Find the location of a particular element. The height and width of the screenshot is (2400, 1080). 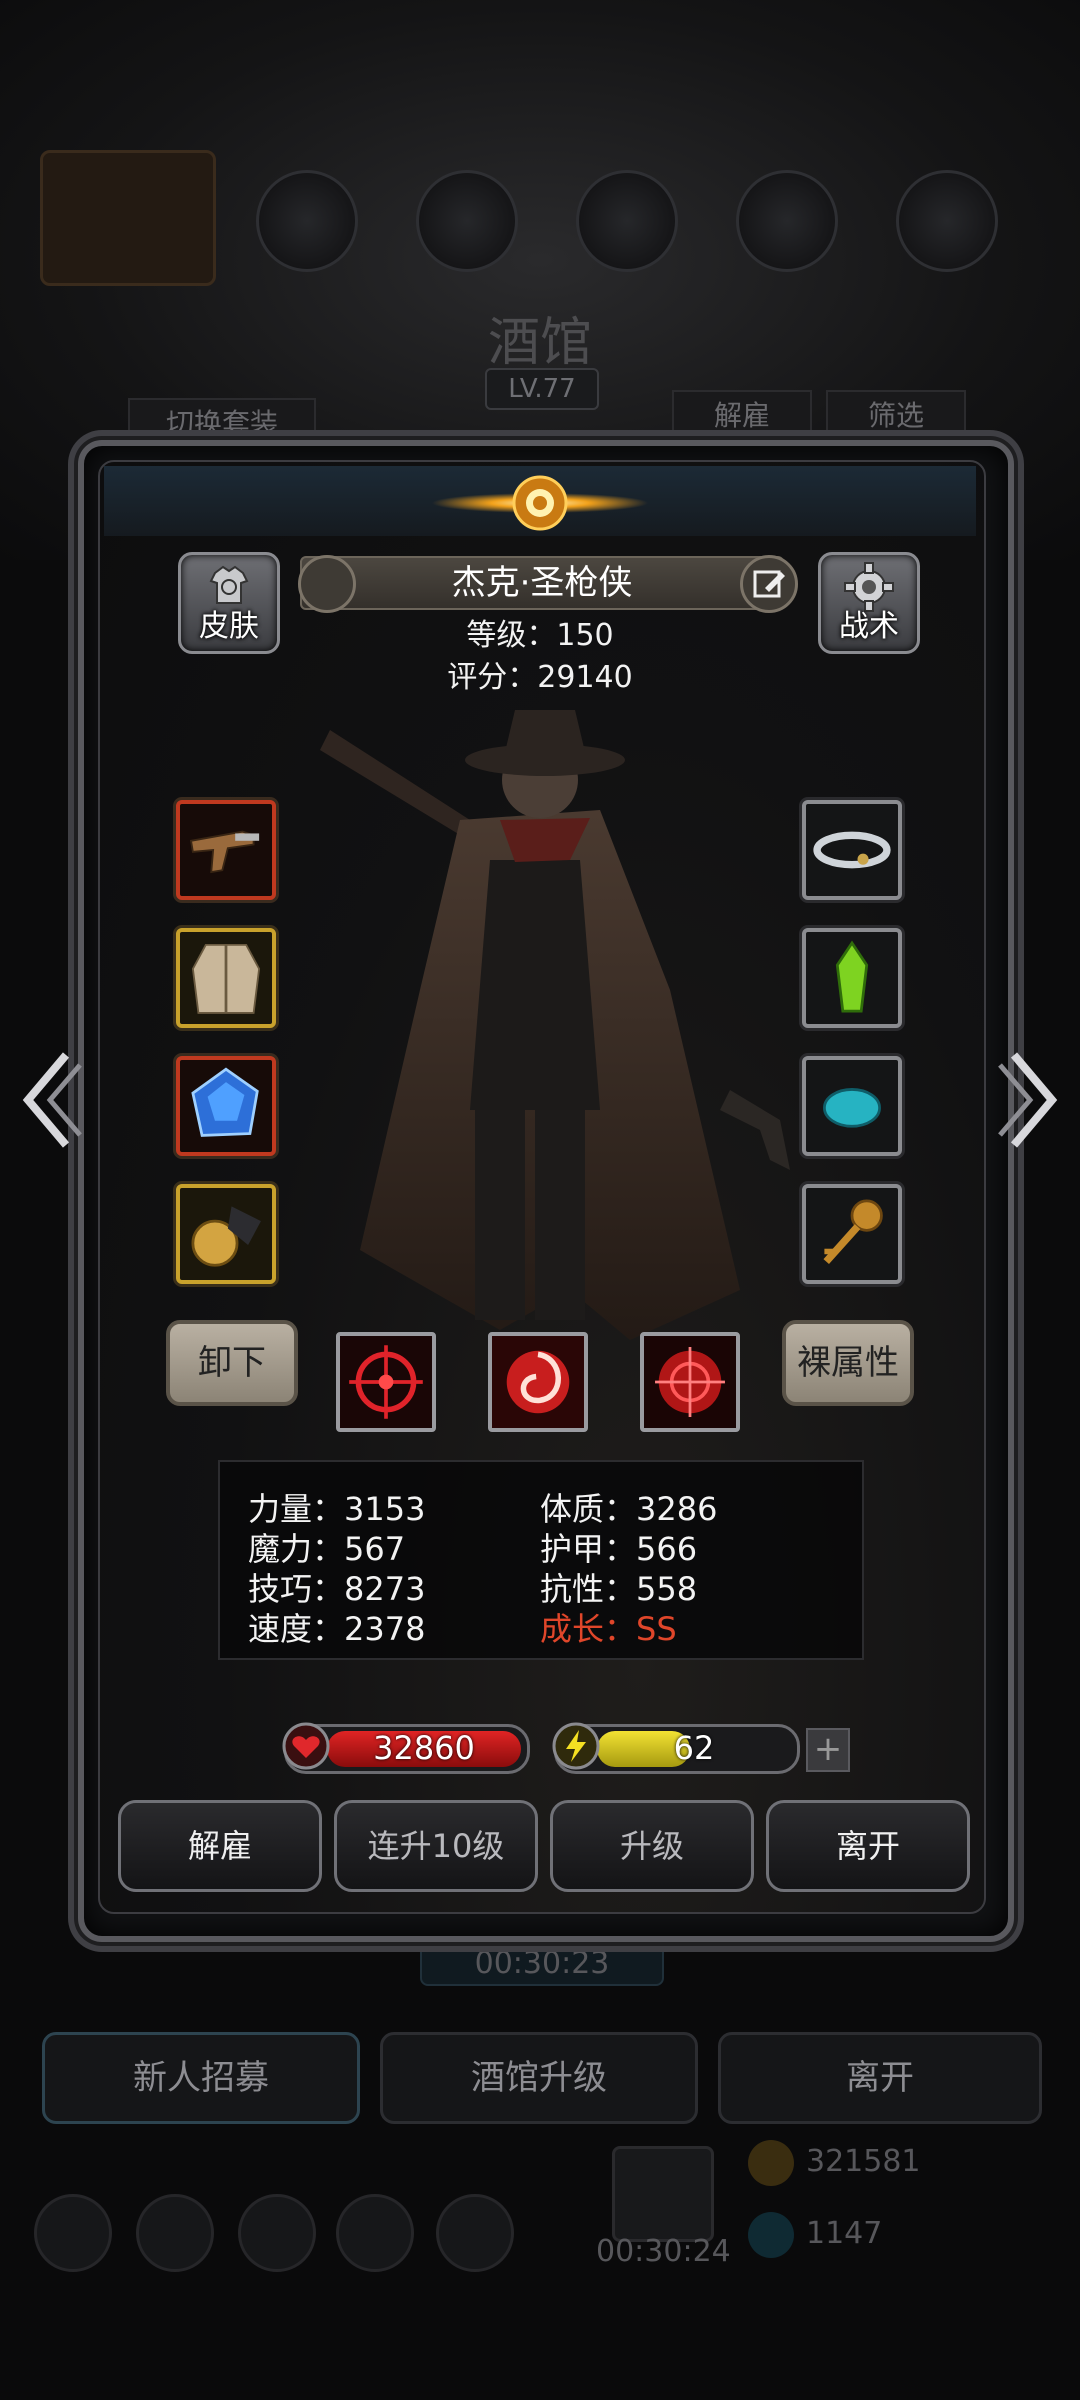

leave-button: 离开 is located at coordinates (868, 1846).